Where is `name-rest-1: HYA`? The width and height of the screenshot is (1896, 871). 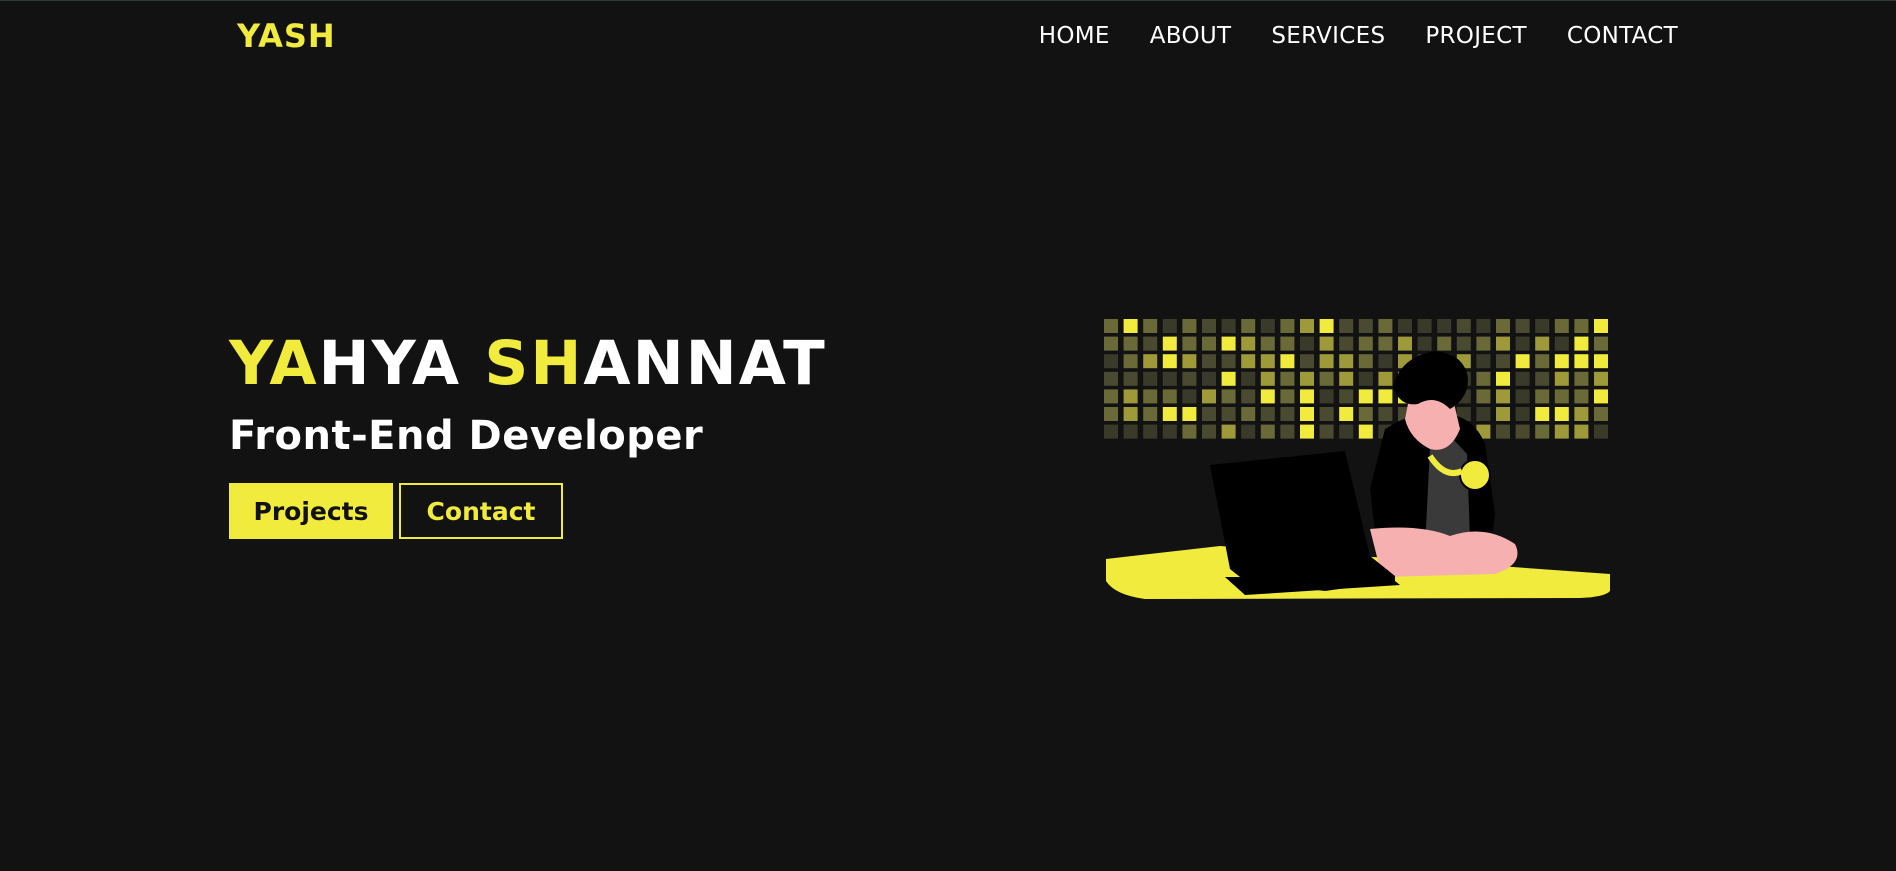 name-rest-1: HYA is located at coordinates (401, 363).